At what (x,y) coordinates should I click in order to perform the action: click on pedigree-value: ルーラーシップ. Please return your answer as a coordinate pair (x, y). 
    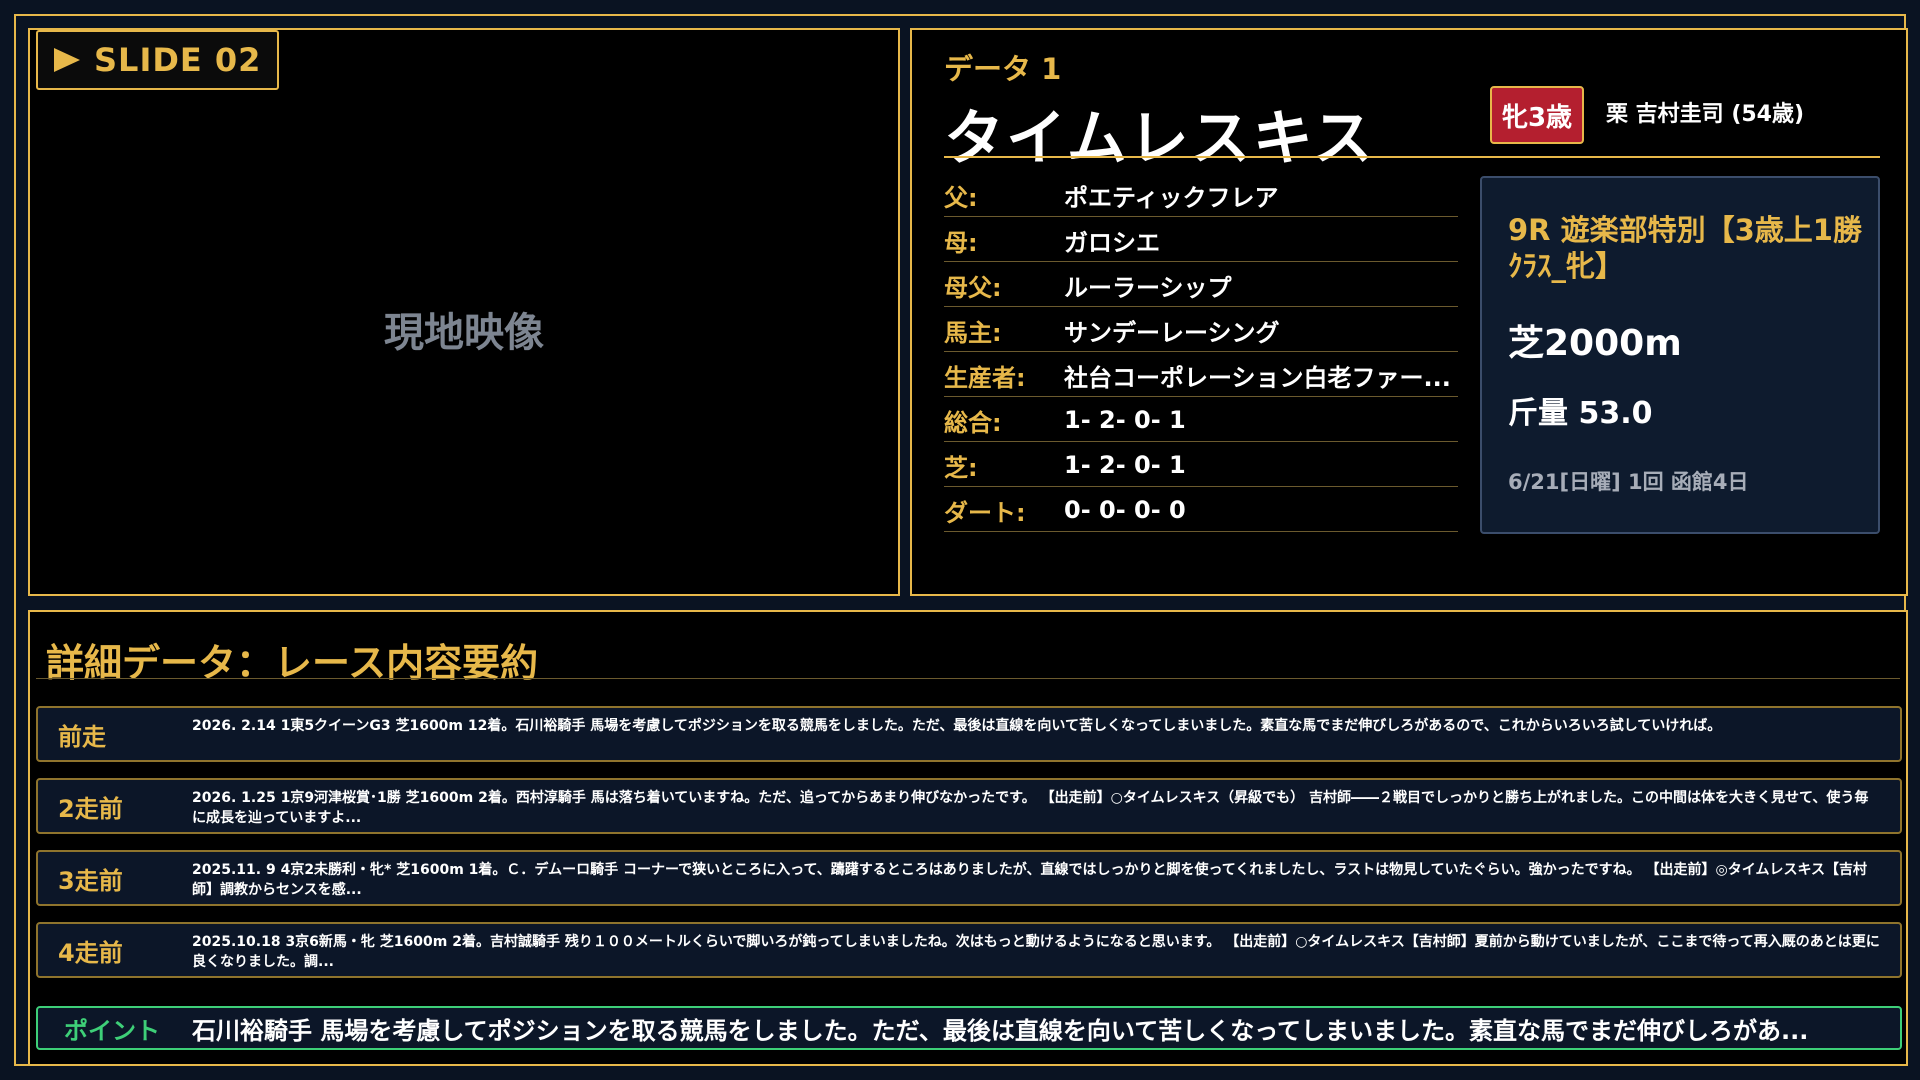
    Looking at the image, I should click on (1148, 287).